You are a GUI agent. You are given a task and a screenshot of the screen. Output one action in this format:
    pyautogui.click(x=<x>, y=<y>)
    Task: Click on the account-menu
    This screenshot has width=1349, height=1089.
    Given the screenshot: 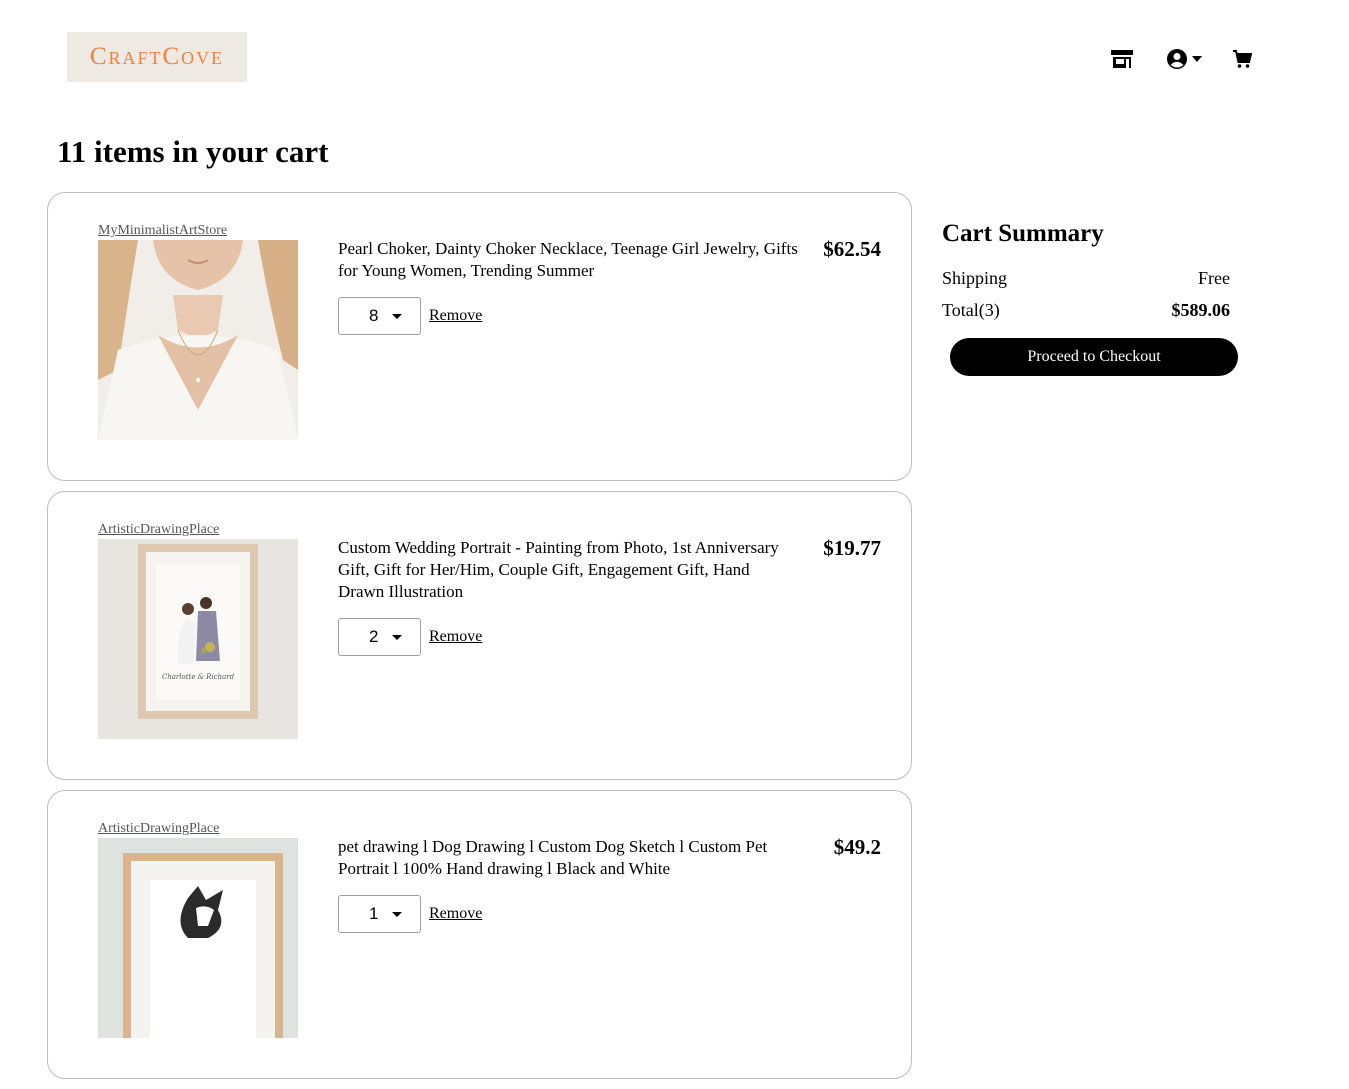 What is the action you would take?
    pyautogui.click(x=1184, y=59)
    